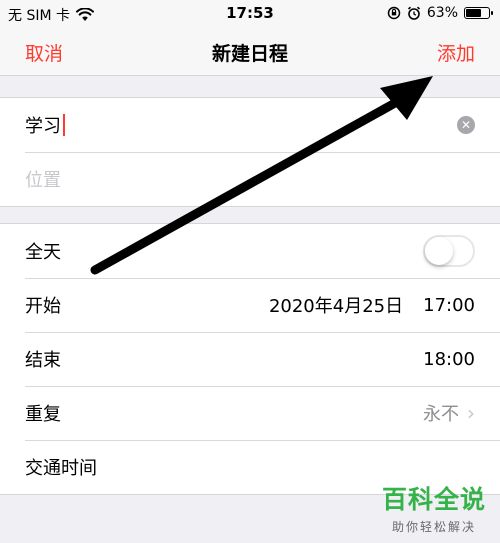 The width and height of the screenshot is (500, 543). I want to click on travel-time-label: 交通时间, so click(61, 468).